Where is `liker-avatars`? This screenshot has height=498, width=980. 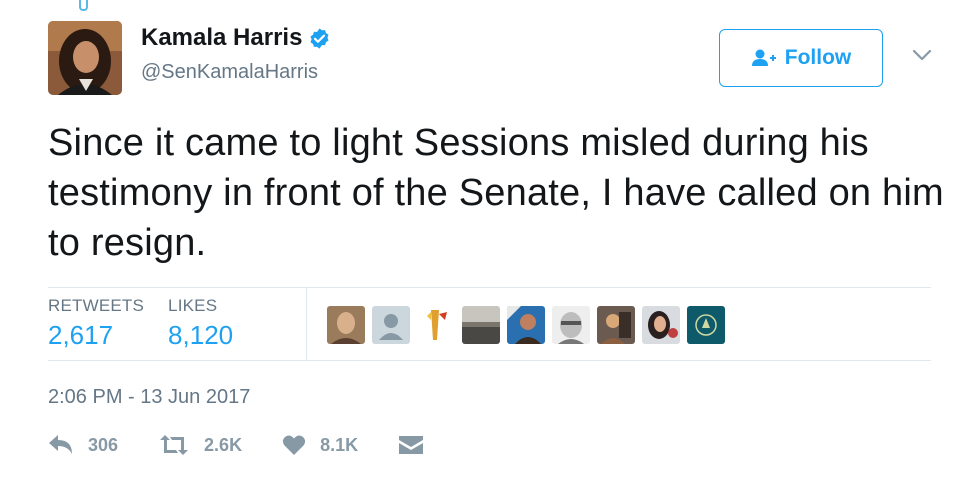 liker-avatars is located at coordinates (529, 325).